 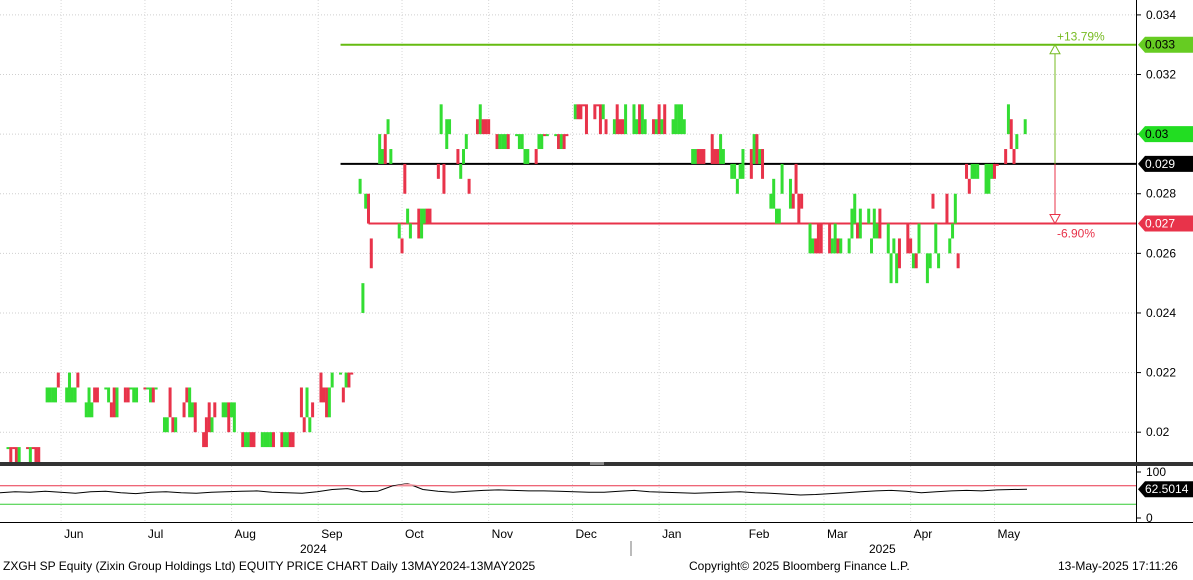 I want to click on annotation-label: -6.90%, so click(x=1076, y=234).